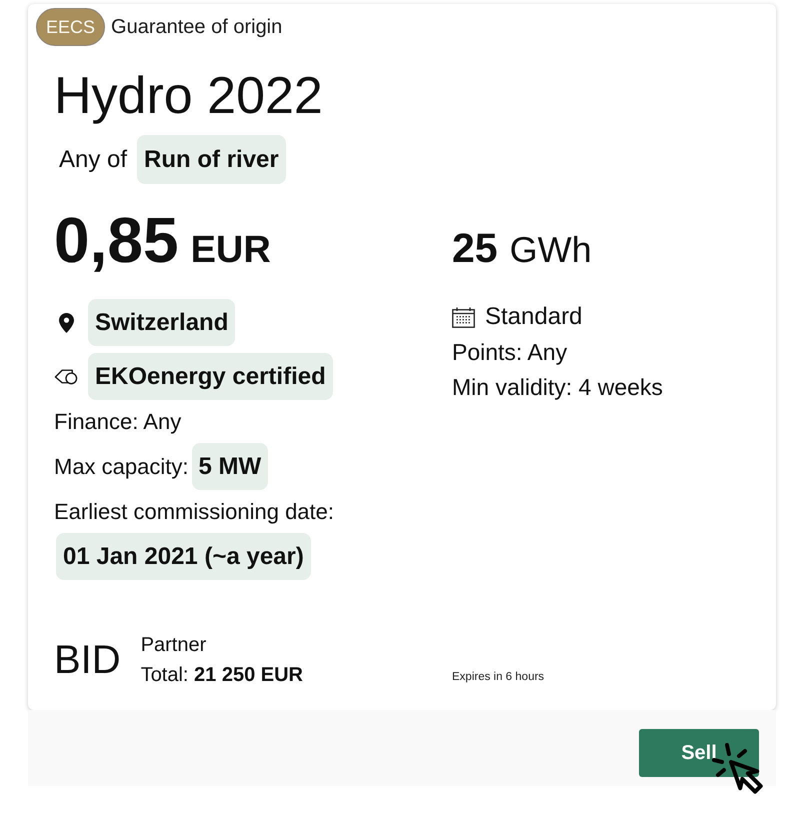 The height and width of the screenshot is (821, 806). Describe the element at coordinates (118, 422) in the screenshot. I see `finance-text: Finance: Any` at that location.